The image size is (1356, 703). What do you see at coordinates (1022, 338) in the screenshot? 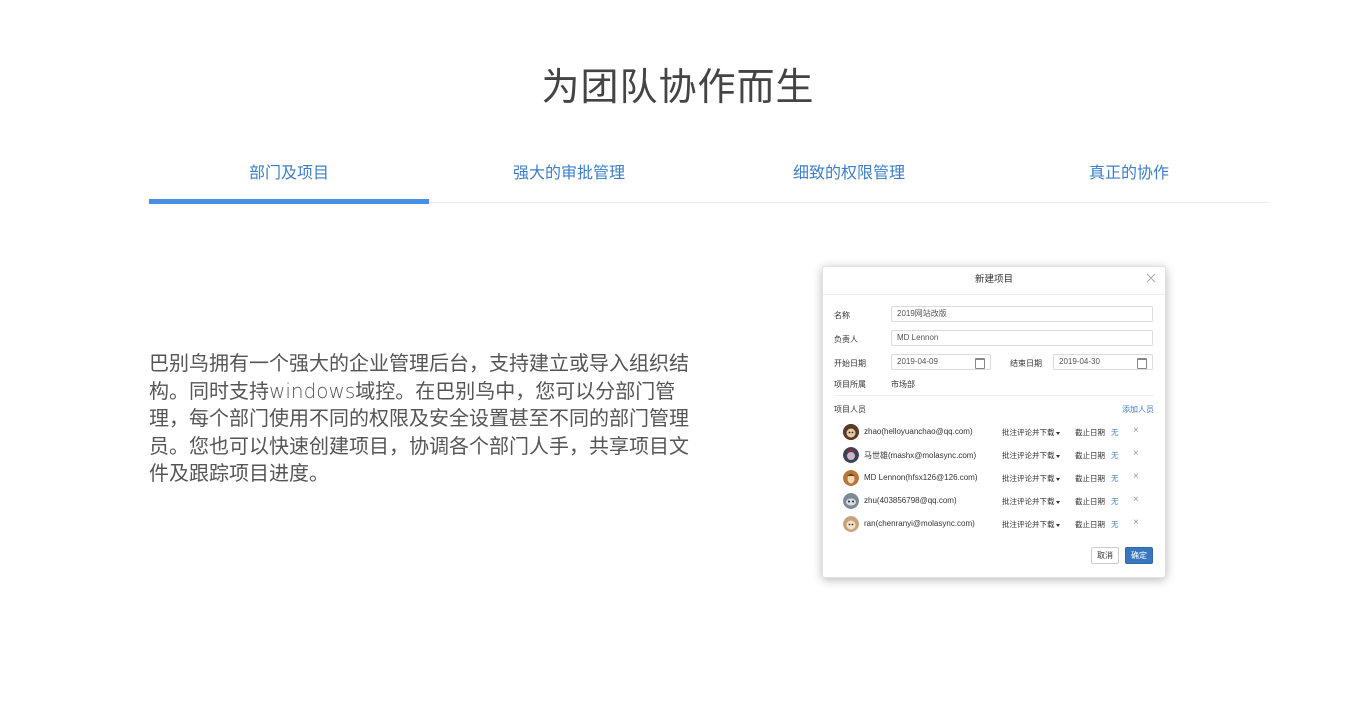
I see `owner-field: MD Lennon` at bounding box center [1022, 338].